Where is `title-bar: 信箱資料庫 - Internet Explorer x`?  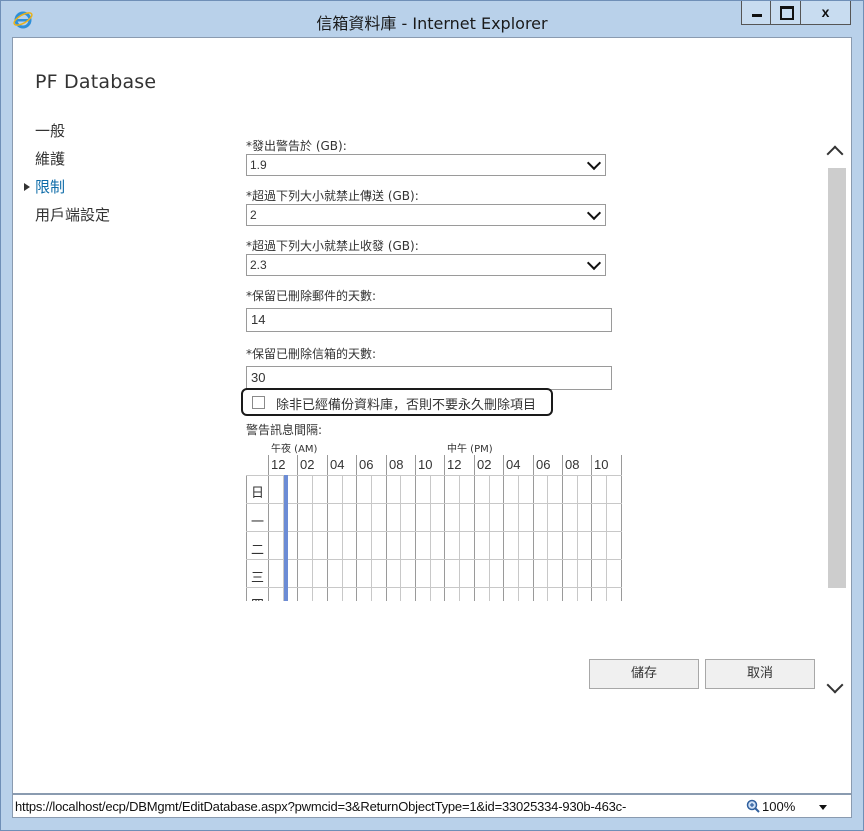
title-bar: 信箱資料庫 - Internet Explorer x is located at coordinates (432, 19).